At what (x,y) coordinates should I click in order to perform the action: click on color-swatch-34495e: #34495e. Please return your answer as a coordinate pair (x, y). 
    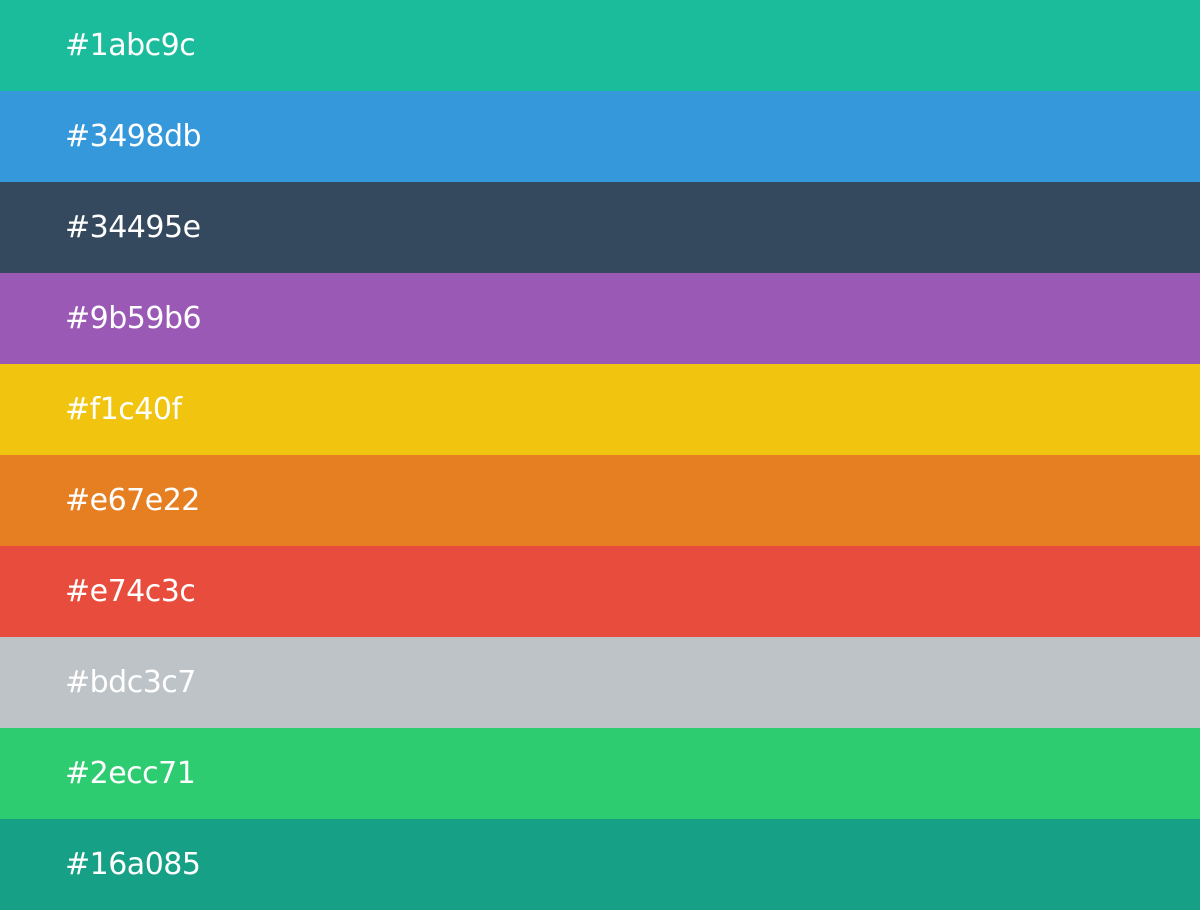
    Looking at the image, I should click on (600, 227).